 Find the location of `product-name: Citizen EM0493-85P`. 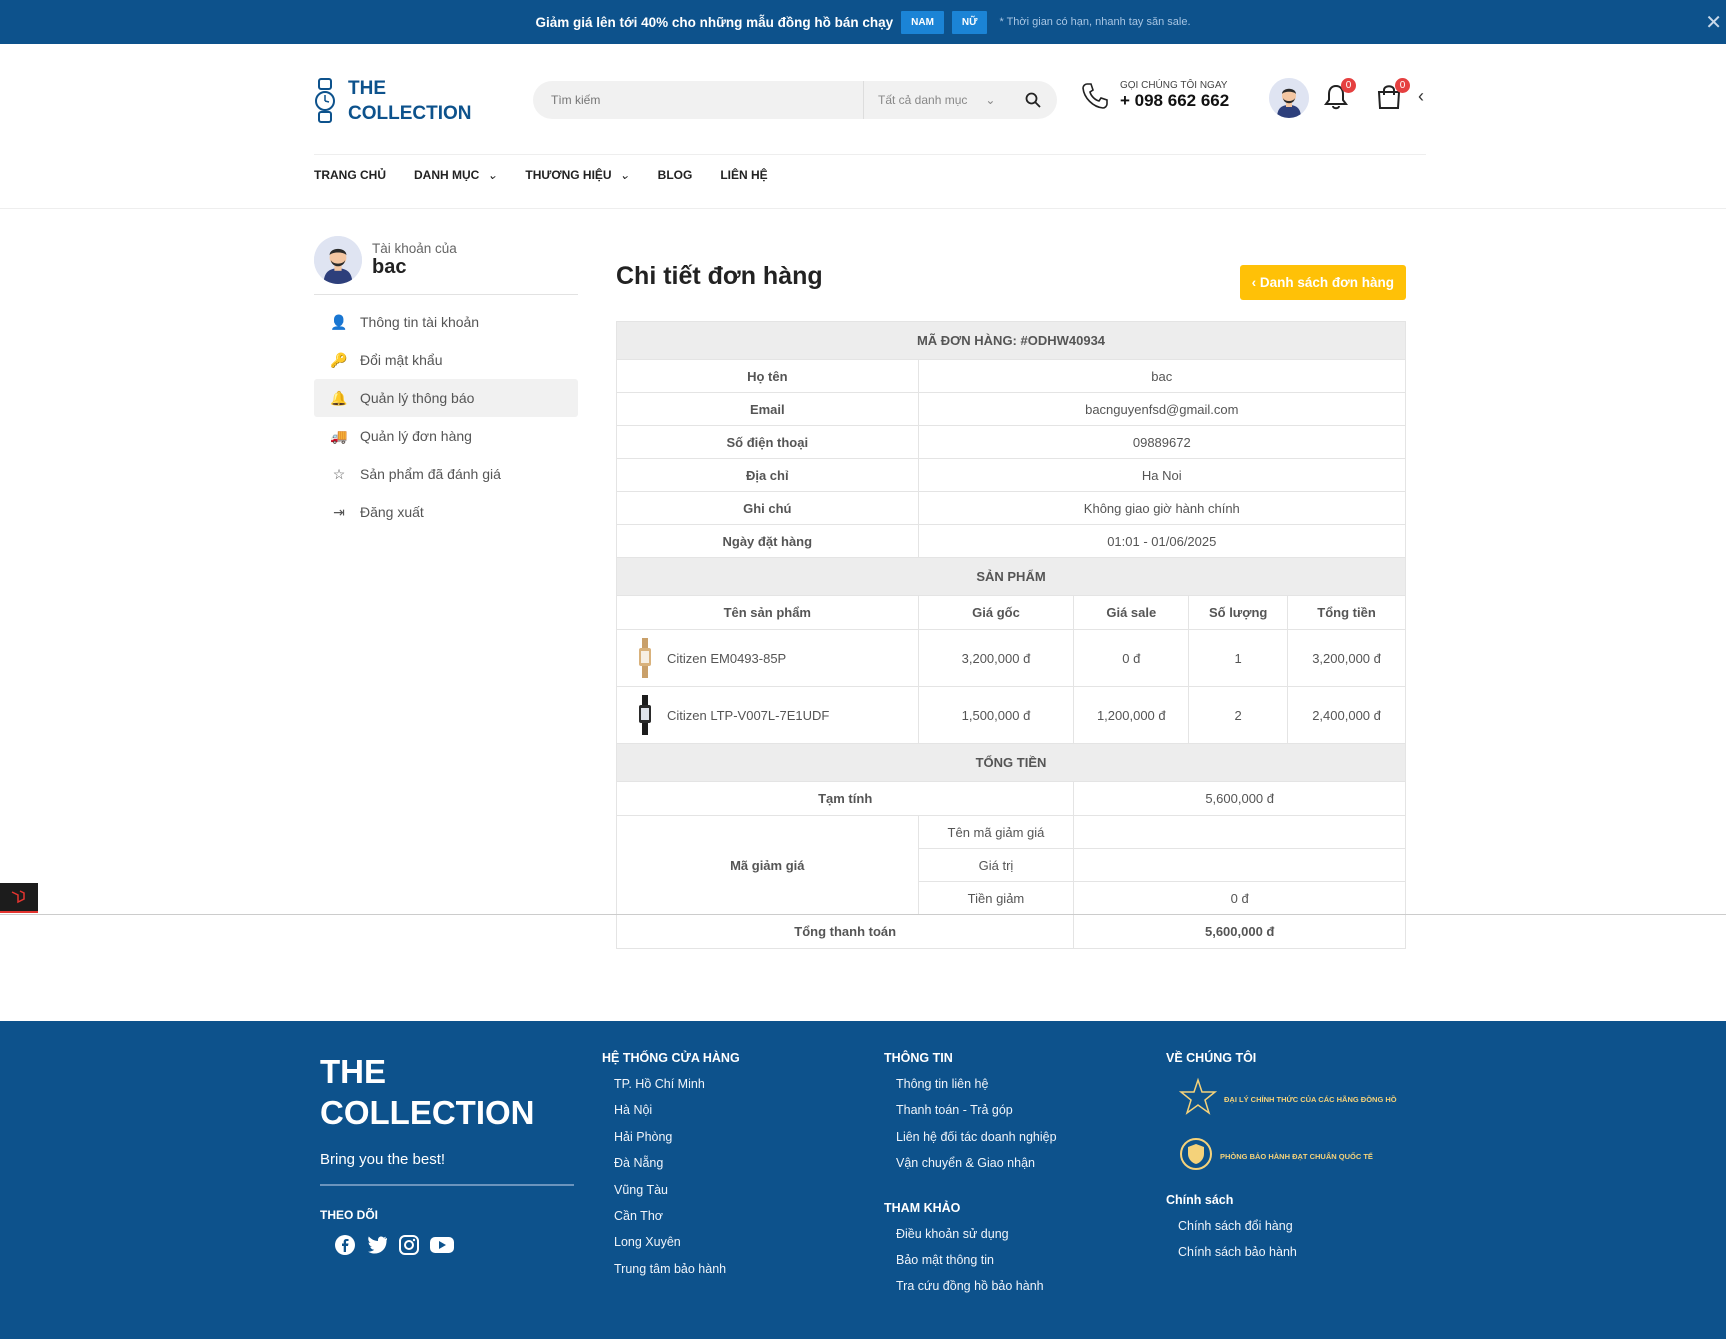

product-name: Citizen EM0493-85P is located at coordinates (726, 658).